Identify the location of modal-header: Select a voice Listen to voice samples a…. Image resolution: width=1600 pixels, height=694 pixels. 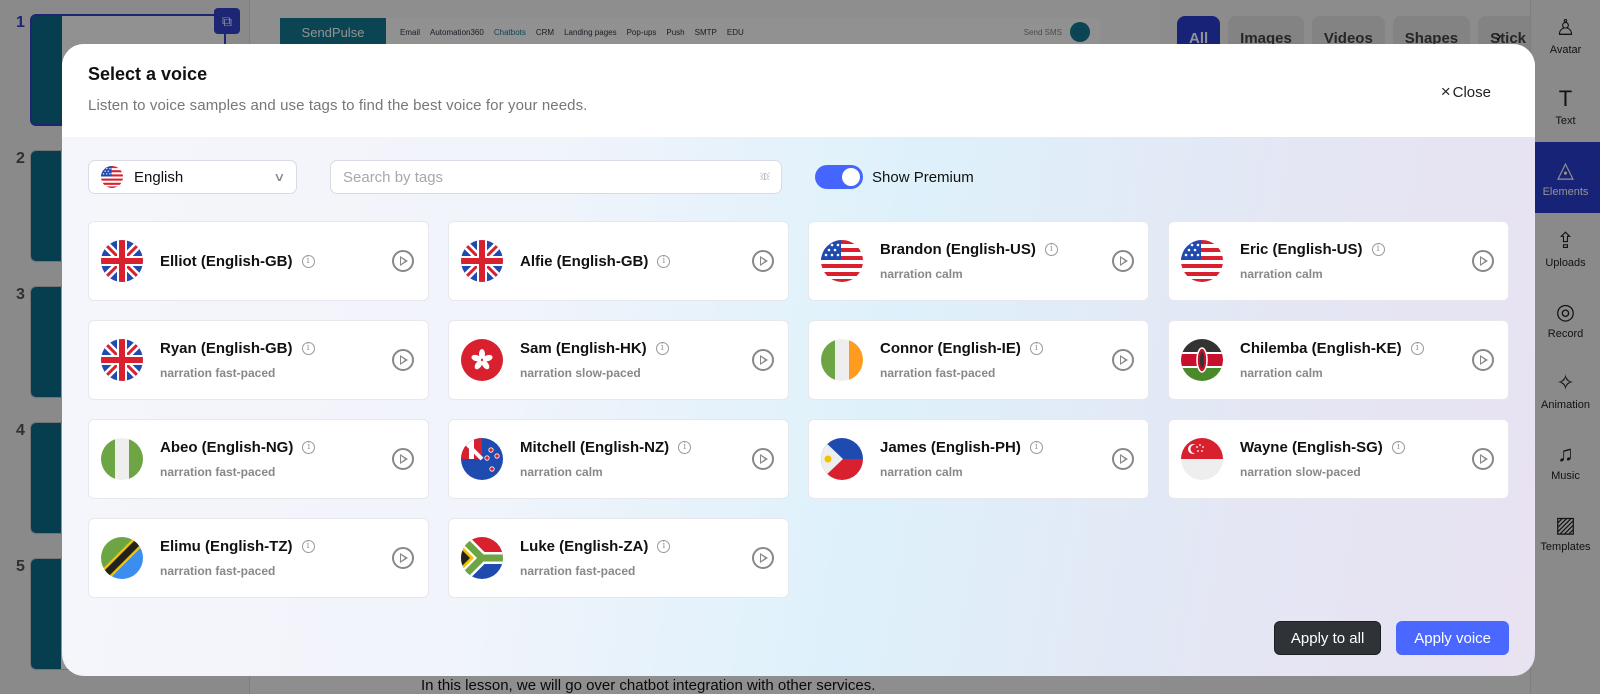
(798, 90).